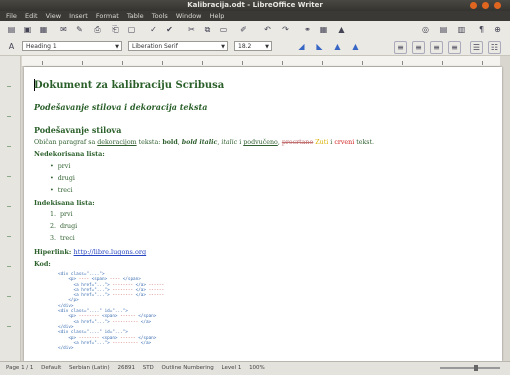  What do you see at coordinates (473, 5) in the screenshot?
I see `minimize-icon` at bounding box center [473, 5].